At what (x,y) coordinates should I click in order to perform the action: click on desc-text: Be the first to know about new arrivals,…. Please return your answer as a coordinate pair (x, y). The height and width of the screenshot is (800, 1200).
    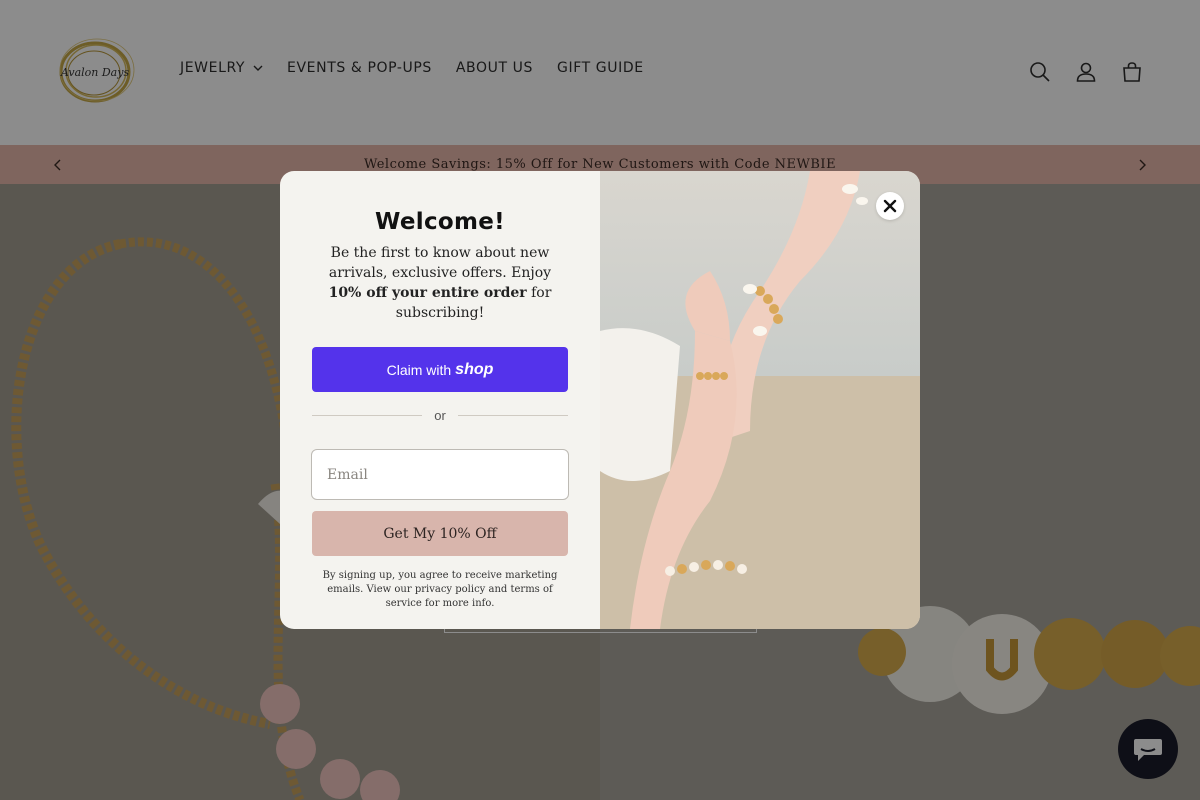
    Looking at the image, I should click on (440, 263).